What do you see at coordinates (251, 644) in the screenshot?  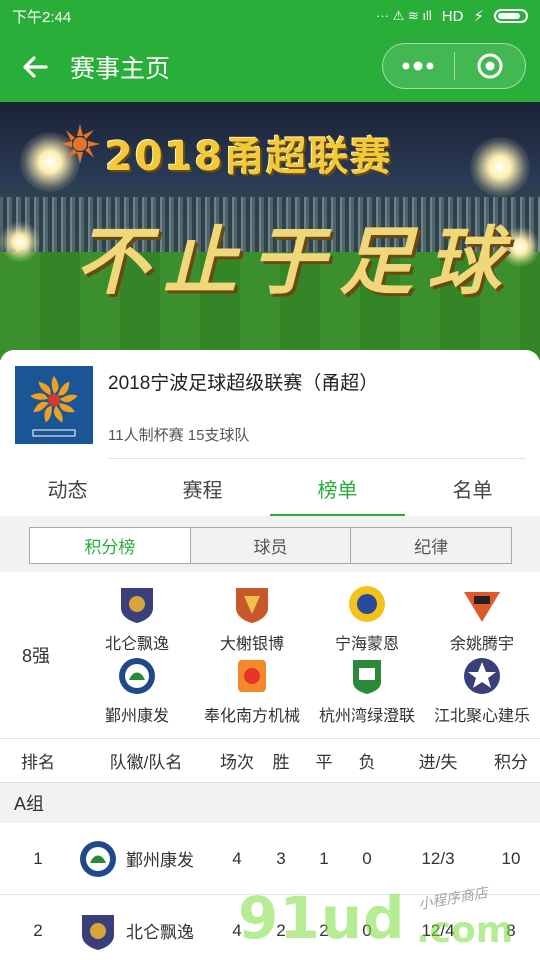 I see `team-name: 大榭银博` at bounding box center [251, 644].